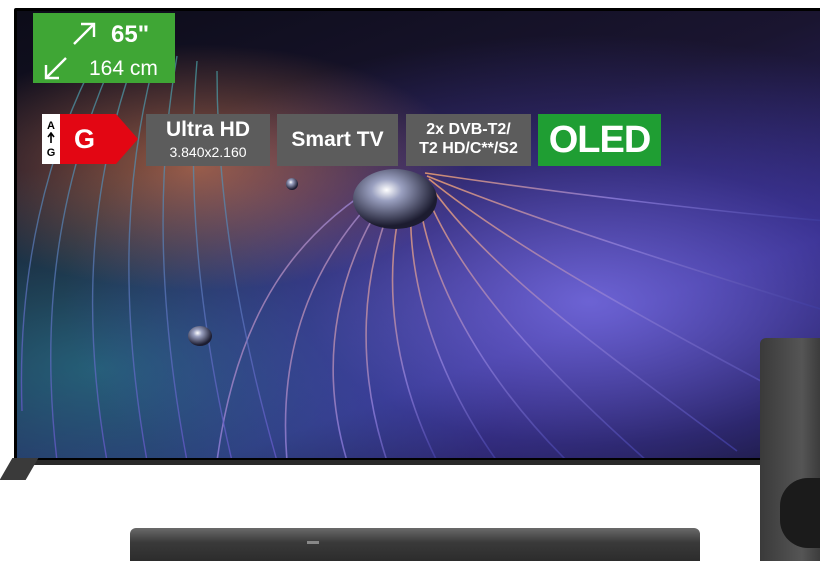  What do you see at coordinates (599, 140) in the screenshot?
I see `oled-badge: OLED` at bounding box center [599, 140].